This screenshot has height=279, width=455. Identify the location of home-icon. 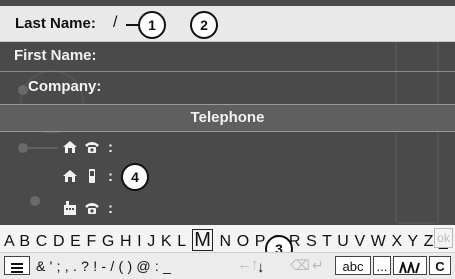
(70, 176).